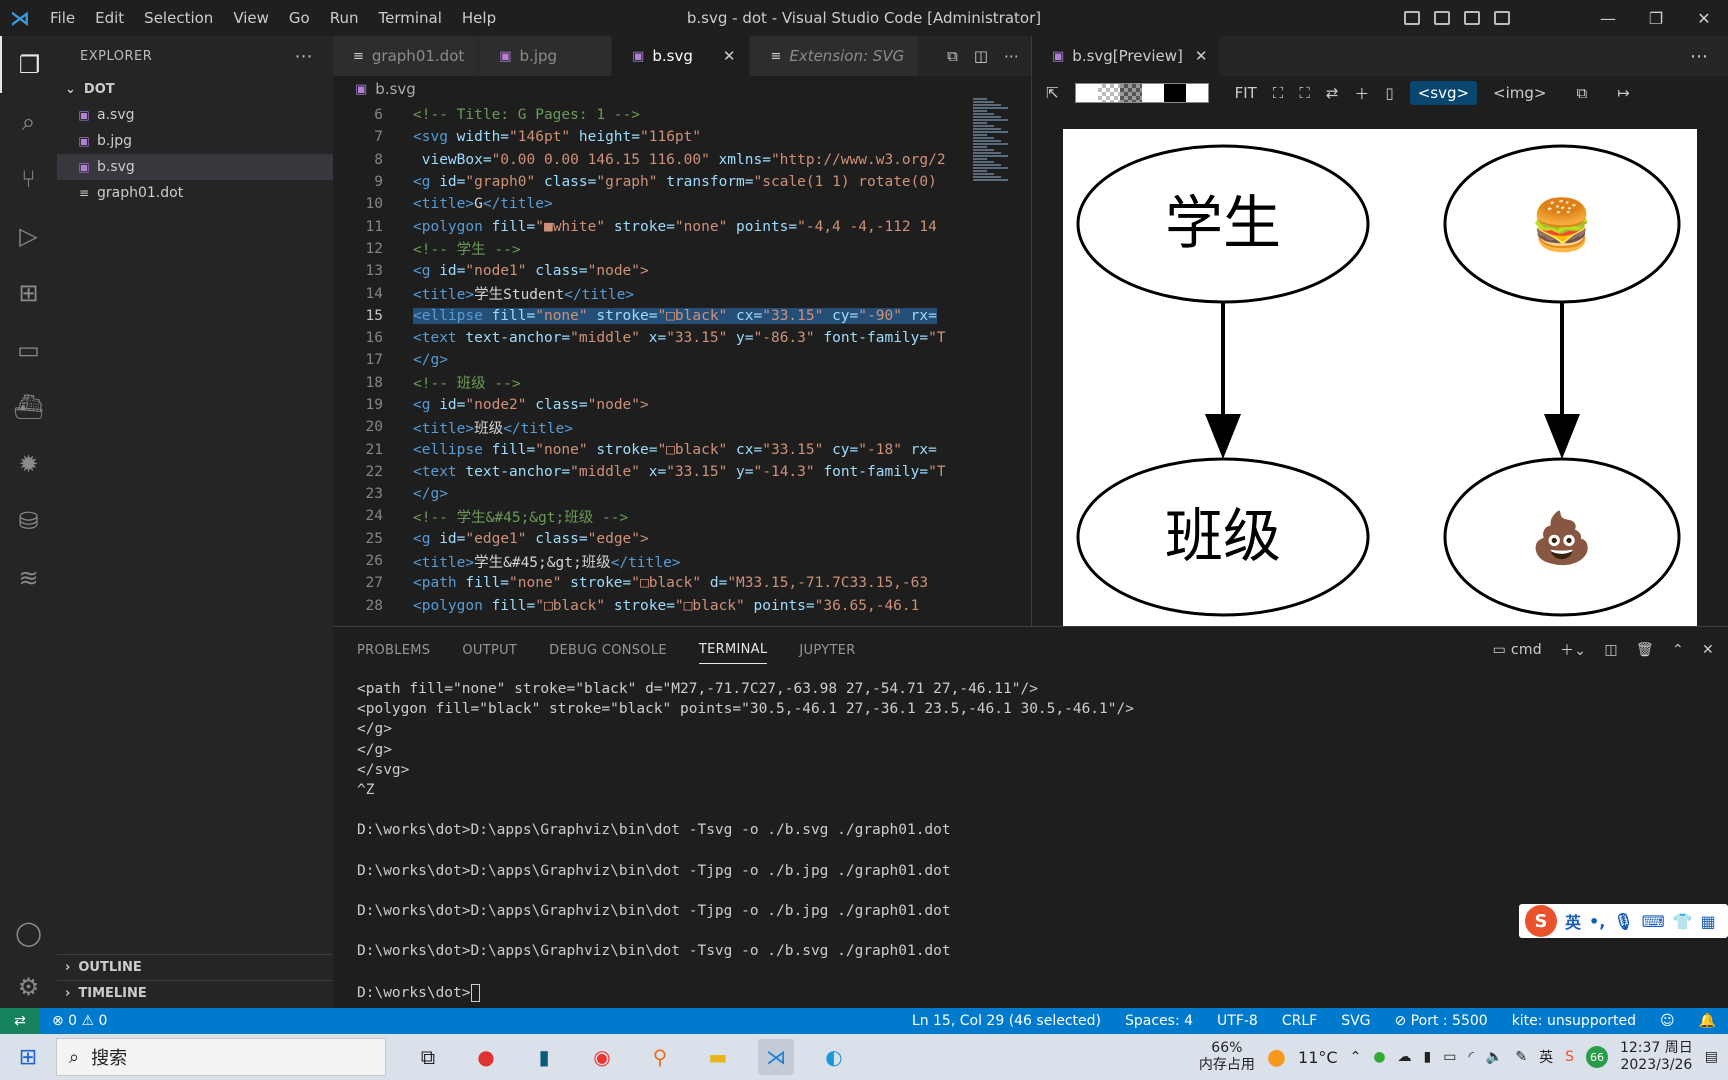  What do you see at coordinates (221, 1057) in the screenshot?
I see `taskbar-search: ⌕ 搜索` at bounding box center [221, 1057].